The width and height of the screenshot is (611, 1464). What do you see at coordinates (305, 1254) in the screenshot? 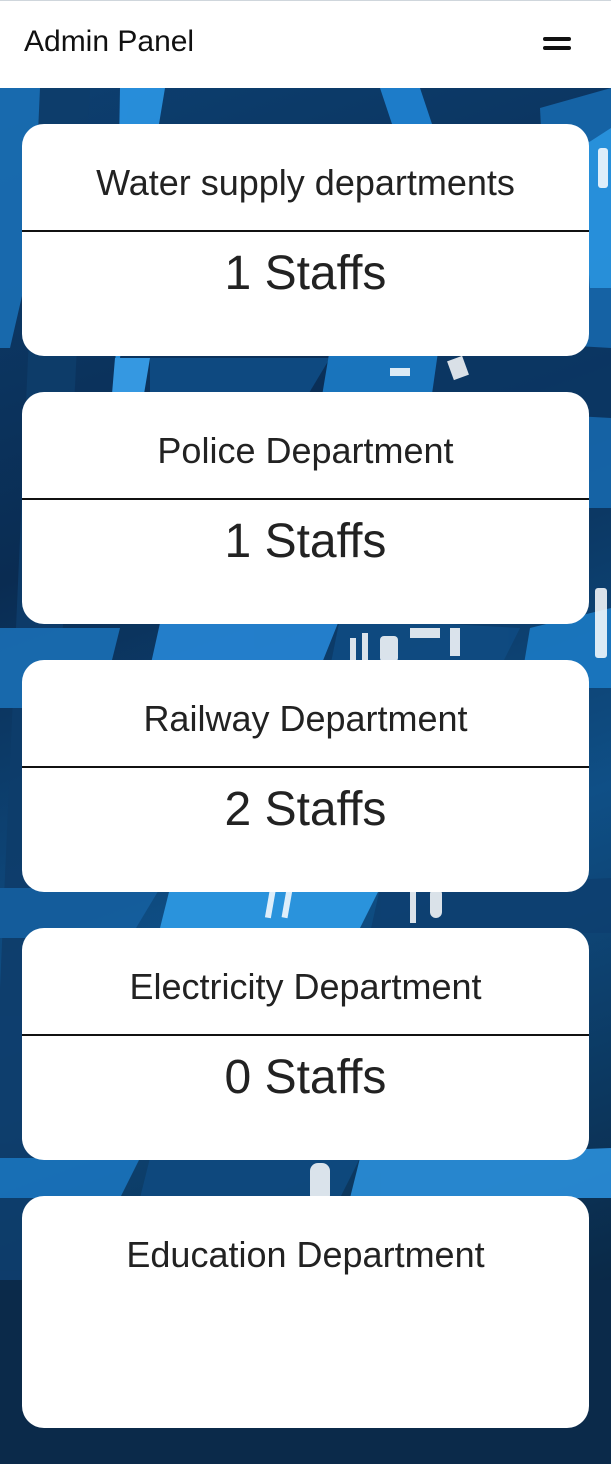
I see `department-name: Education Department` at bounding box center [305, 1254].